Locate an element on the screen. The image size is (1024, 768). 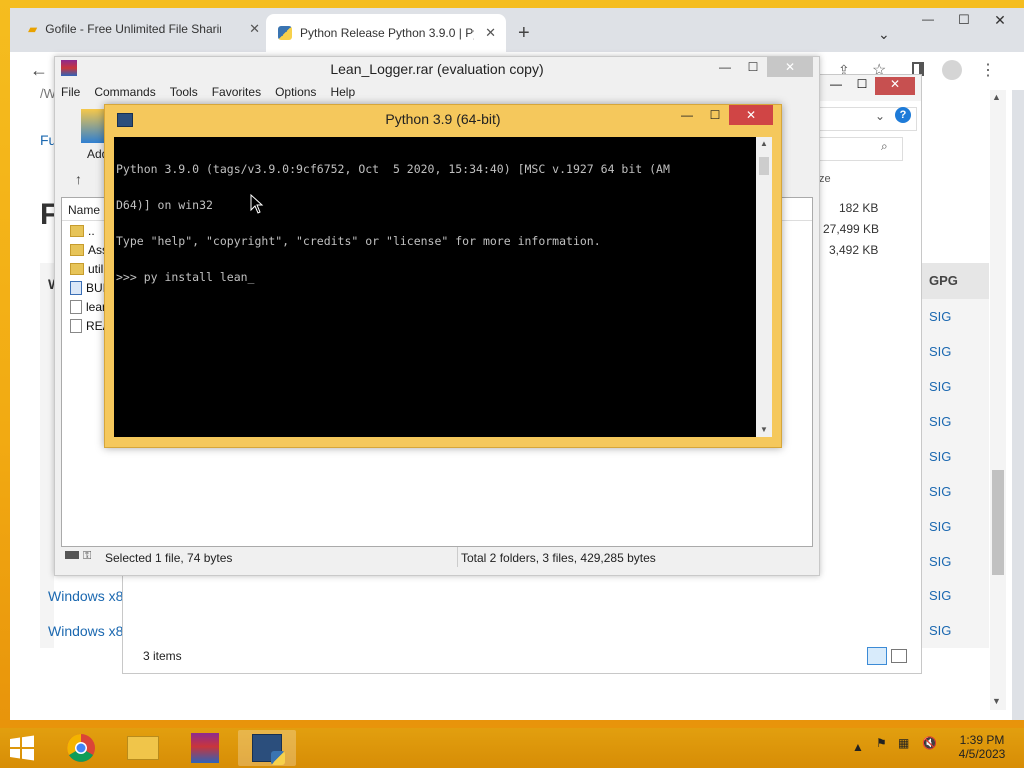
taskbar-python is located at coordinates (267, 748).